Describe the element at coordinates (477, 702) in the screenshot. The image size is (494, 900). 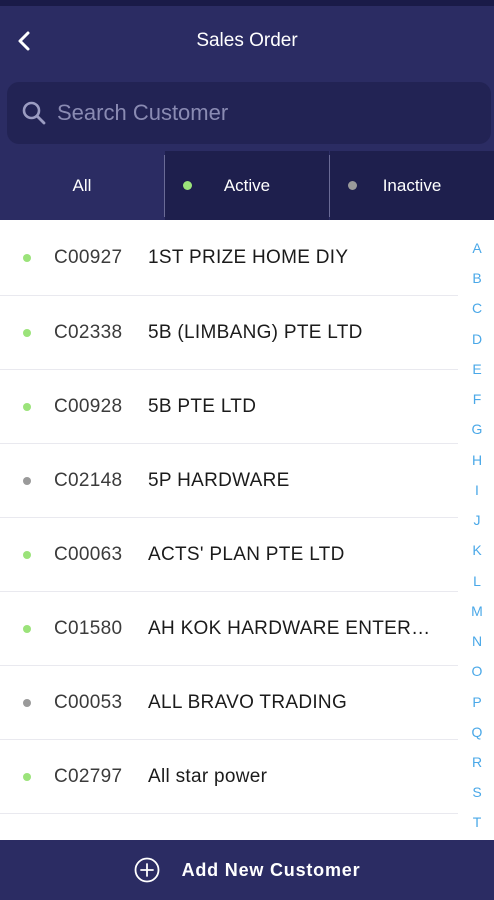
I see `index-letter: P` at that location.